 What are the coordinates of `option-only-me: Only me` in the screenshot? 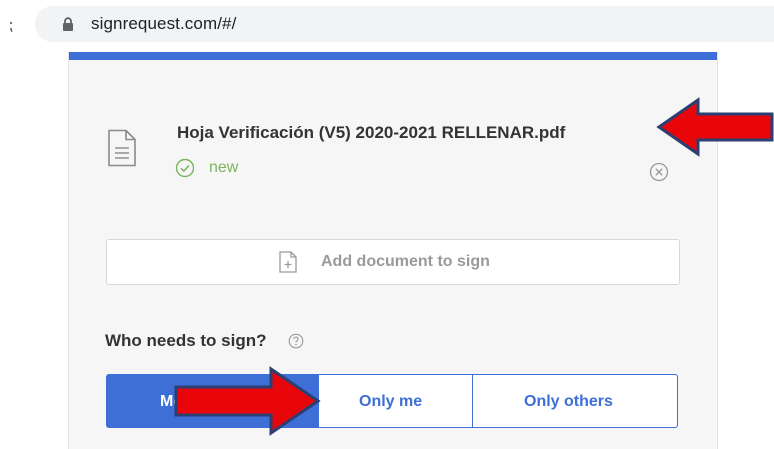 It's located at (396, 401).